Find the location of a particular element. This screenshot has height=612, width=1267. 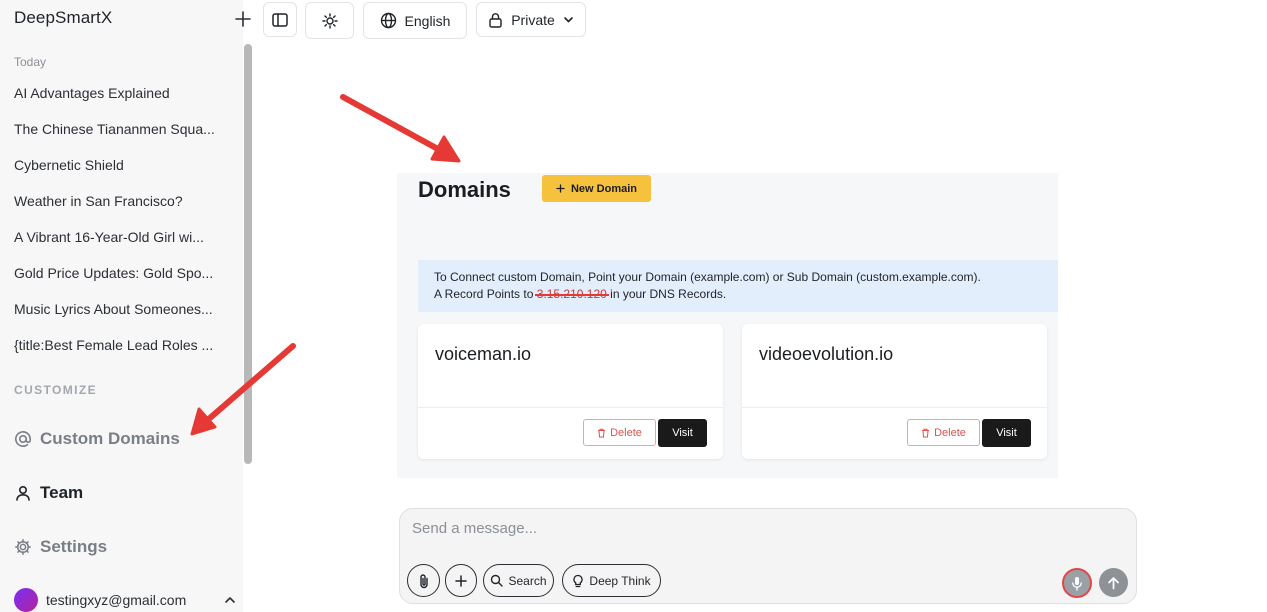

nav-settings-label: Settings is located at coordinates (74, 546).